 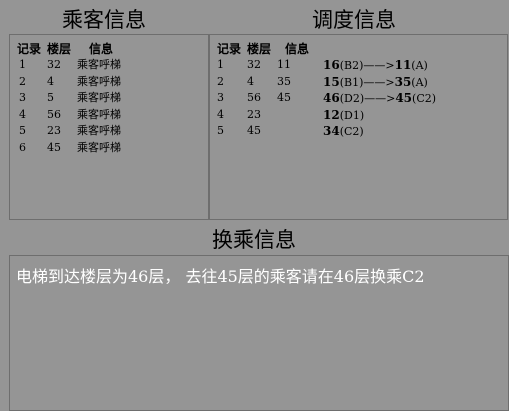 What do you see at coordinates (254, 240) in the screenshot?
I see `transfer-info-title: 换乘信息` at bounding box center [254, 240].